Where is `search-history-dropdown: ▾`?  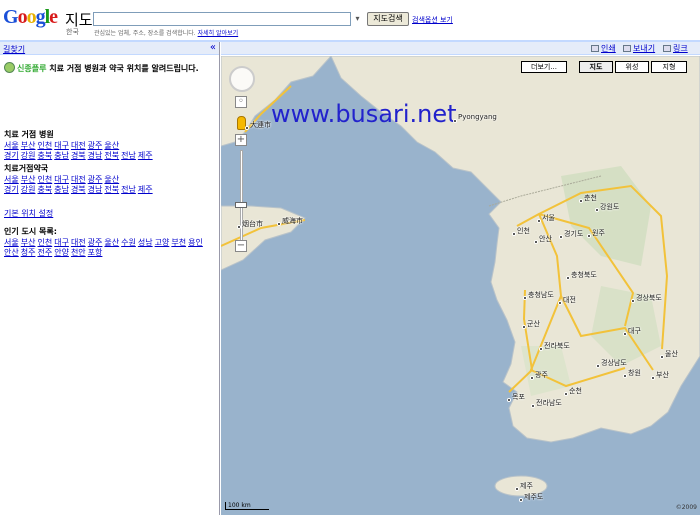 search-history-dropdown: ▾ is located at coordinates (357, 19).